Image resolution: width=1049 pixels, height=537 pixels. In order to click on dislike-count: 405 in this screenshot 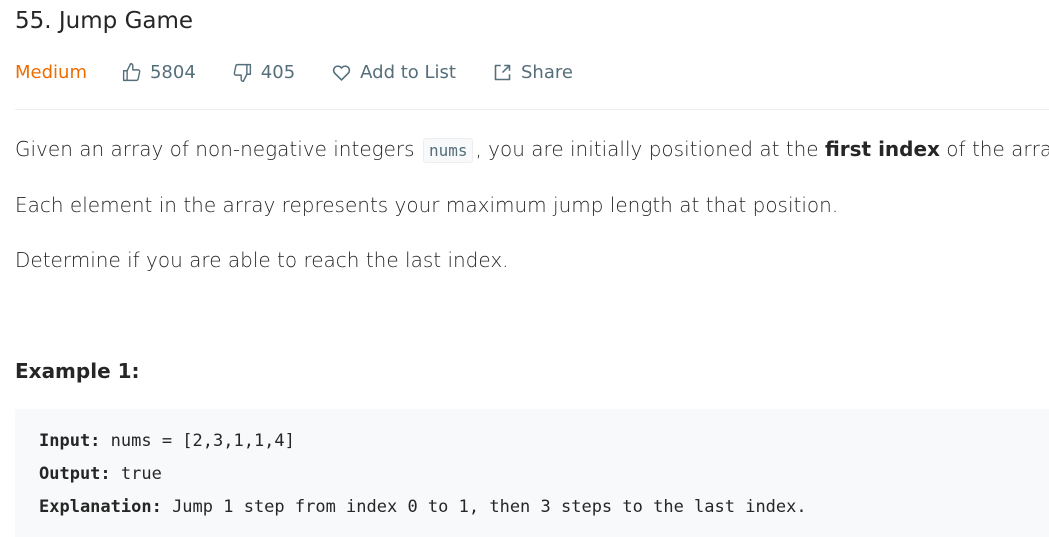, I will do `click(278, 72)`.